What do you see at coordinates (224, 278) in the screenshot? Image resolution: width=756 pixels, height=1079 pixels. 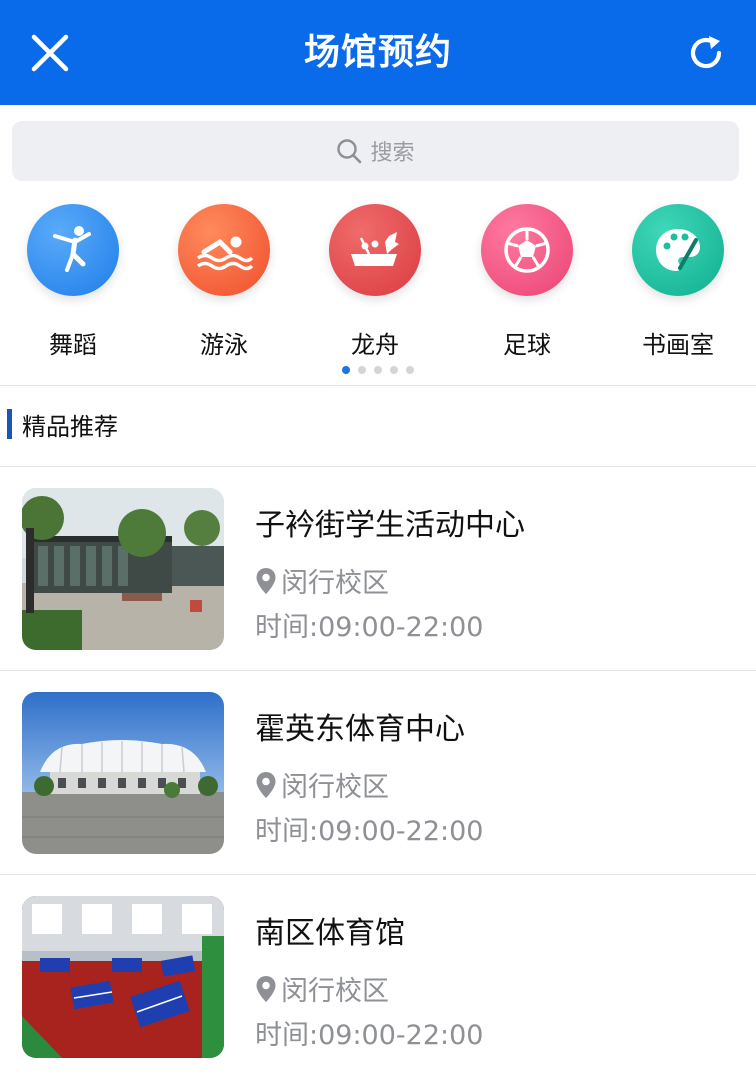 I see `category-swim: 游泳` at bounding box center [224, 278].